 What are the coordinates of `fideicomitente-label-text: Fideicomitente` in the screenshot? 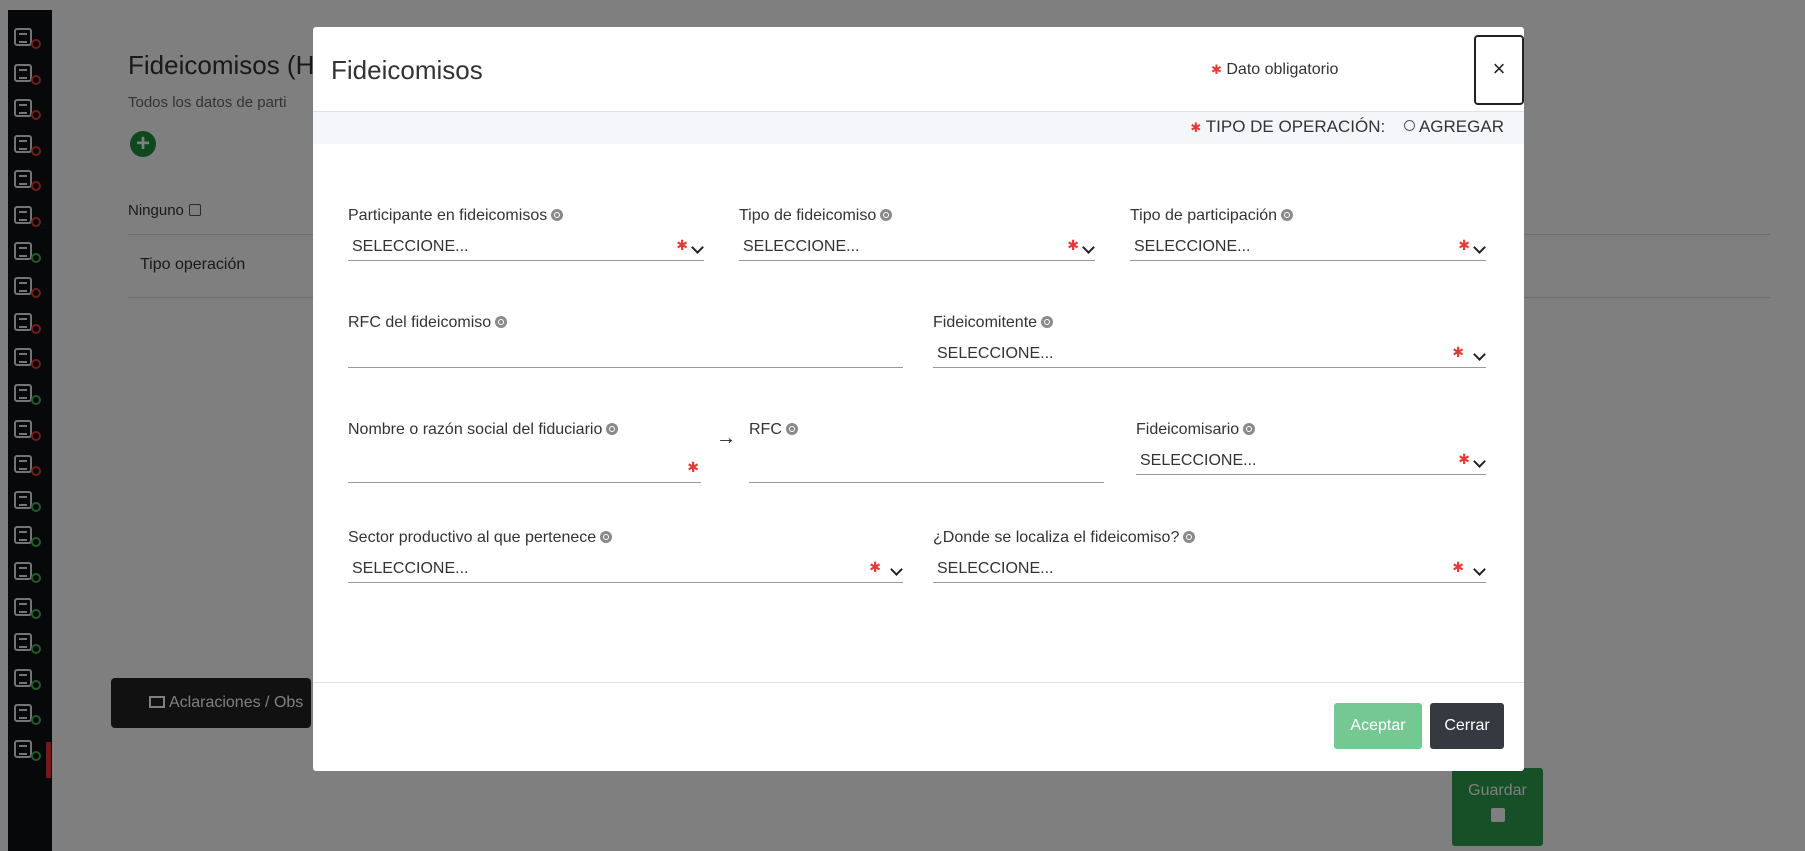 It's located at (985, 322).